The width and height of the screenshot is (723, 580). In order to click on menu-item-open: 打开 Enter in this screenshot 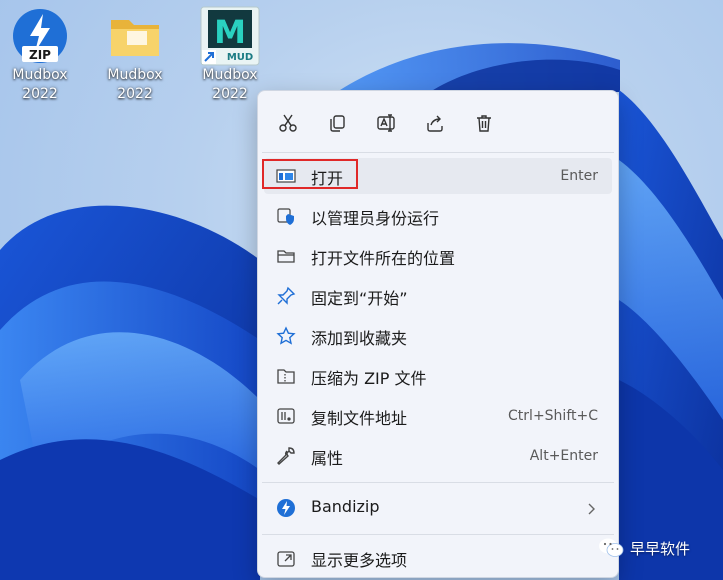, I will do `click(437, 176)`.